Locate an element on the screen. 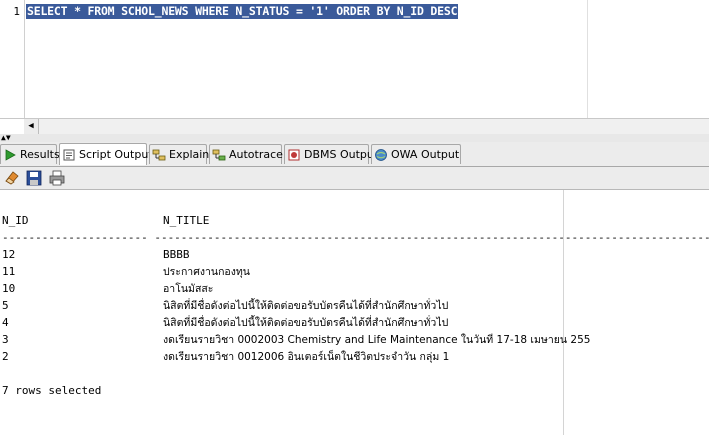 The width and height of the screenshot is (709, 435). print-icon is located at coordinates (57, 178).